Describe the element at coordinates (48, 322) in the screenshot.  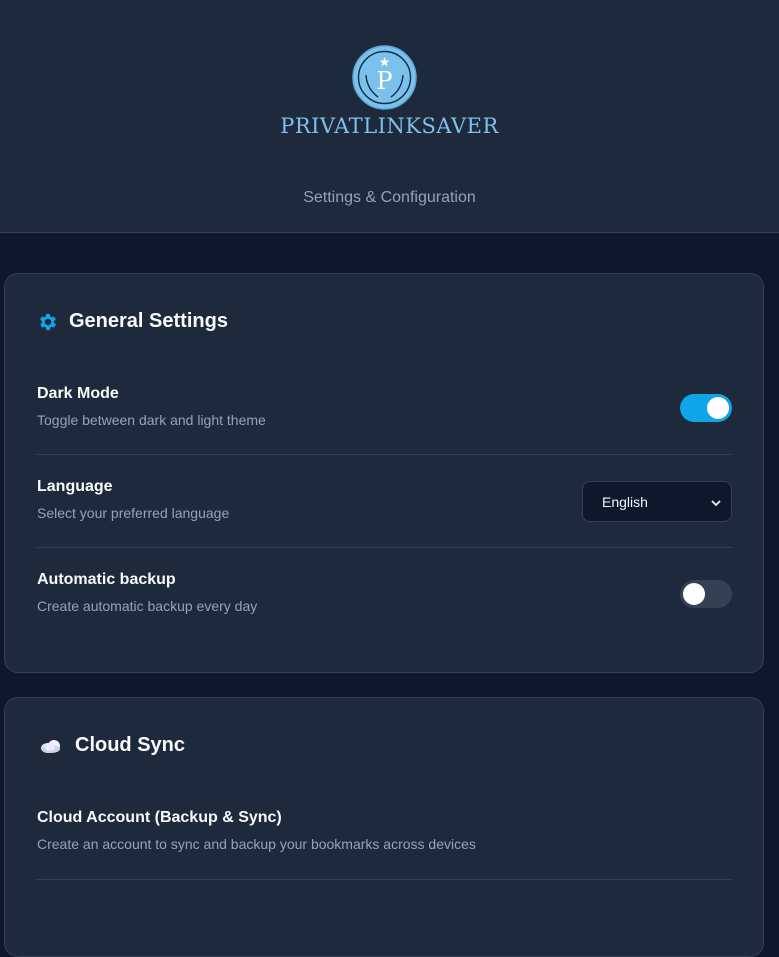
I see `gear-icon` at that location.